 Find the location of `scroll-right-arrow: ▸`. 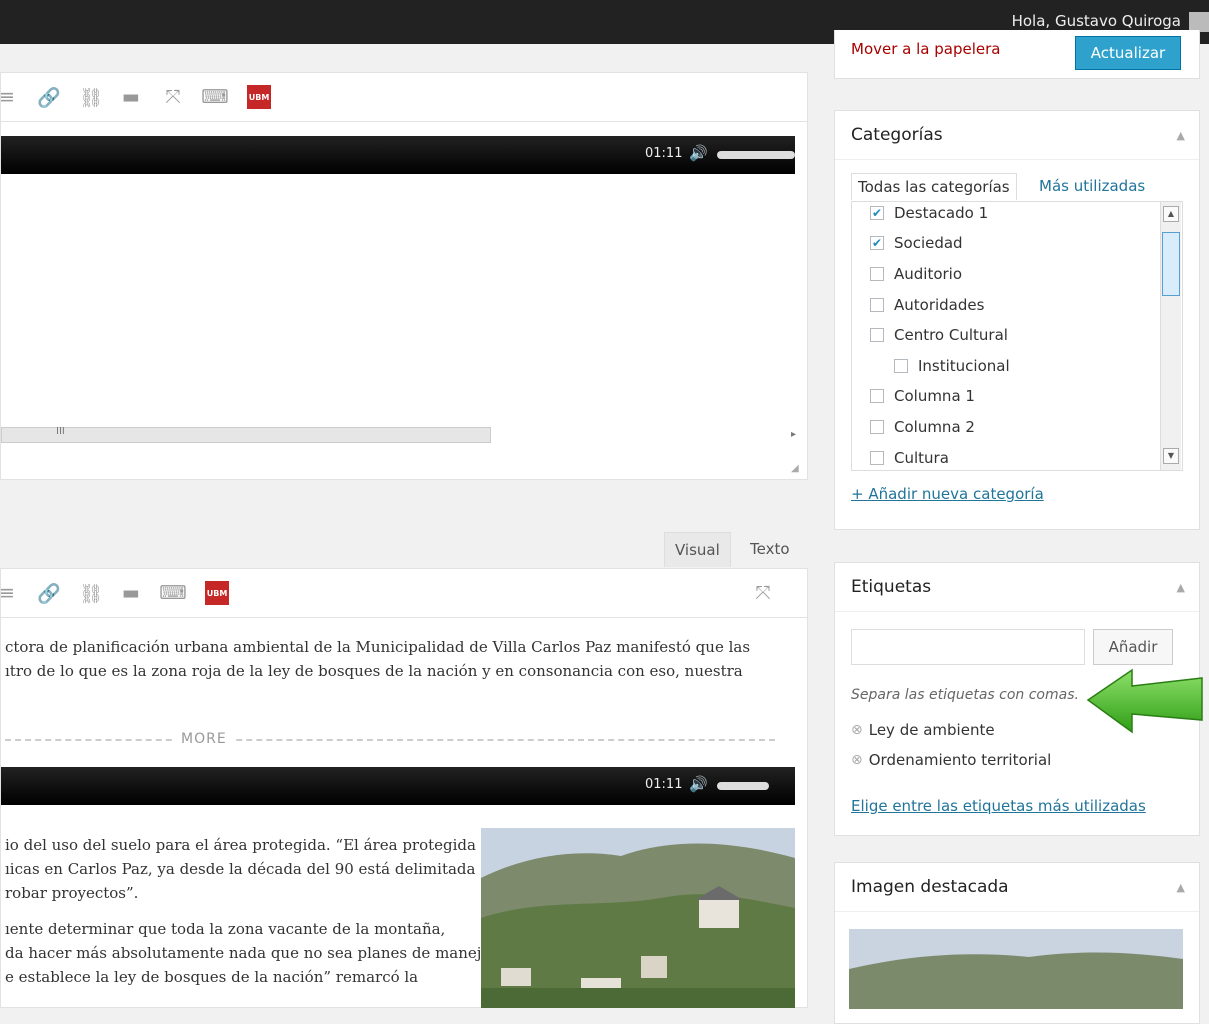

scroll-right-arrow: ▸ is located at coordinates (793, 434).